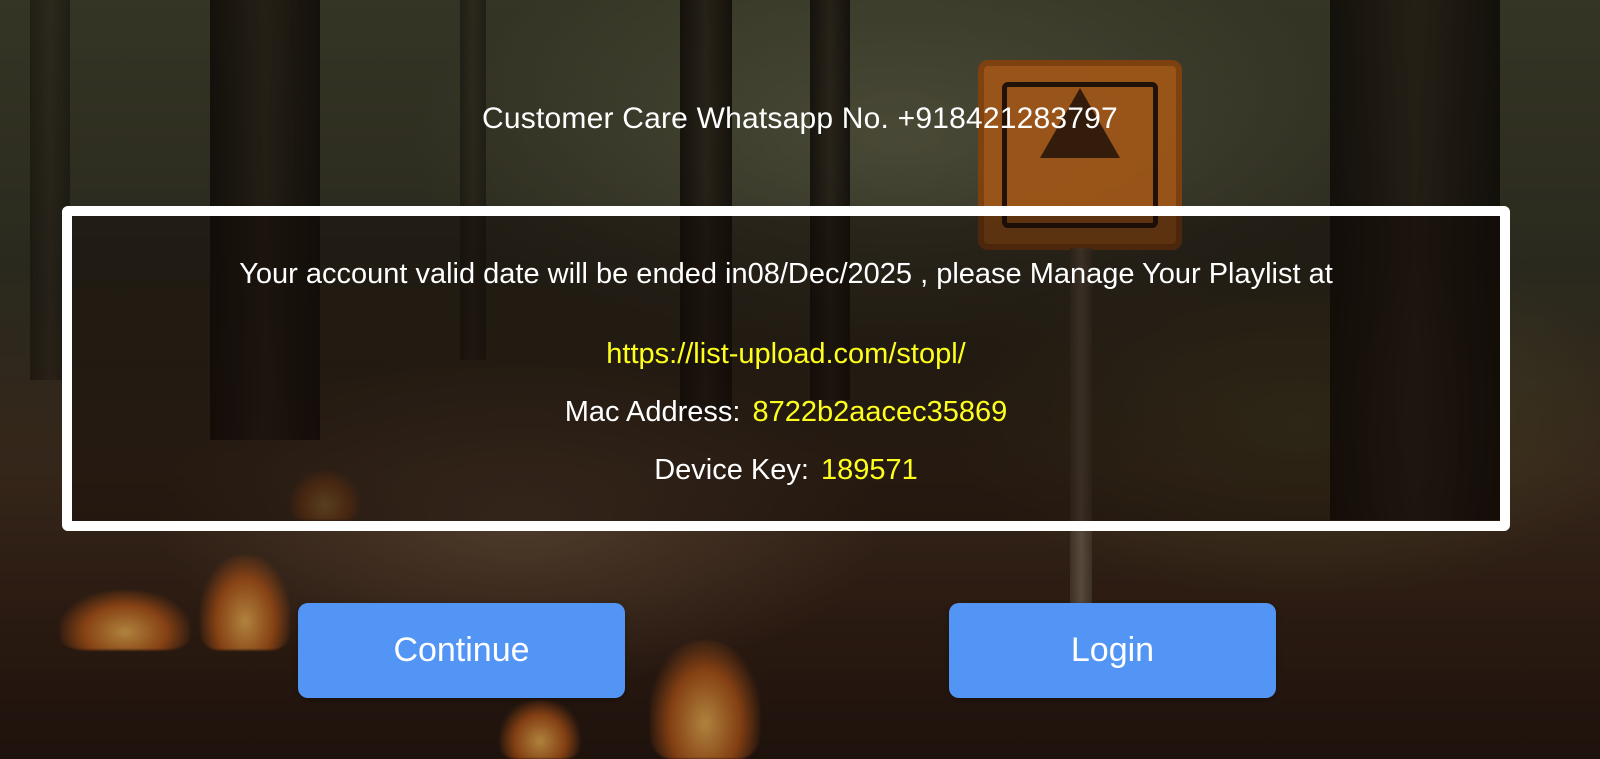 This screenshot has height=759, width=1600. What do you see at coordinates (461, 650) in the screenshot?
I see `continue-button: Continue` at bounding box center [461, 650].